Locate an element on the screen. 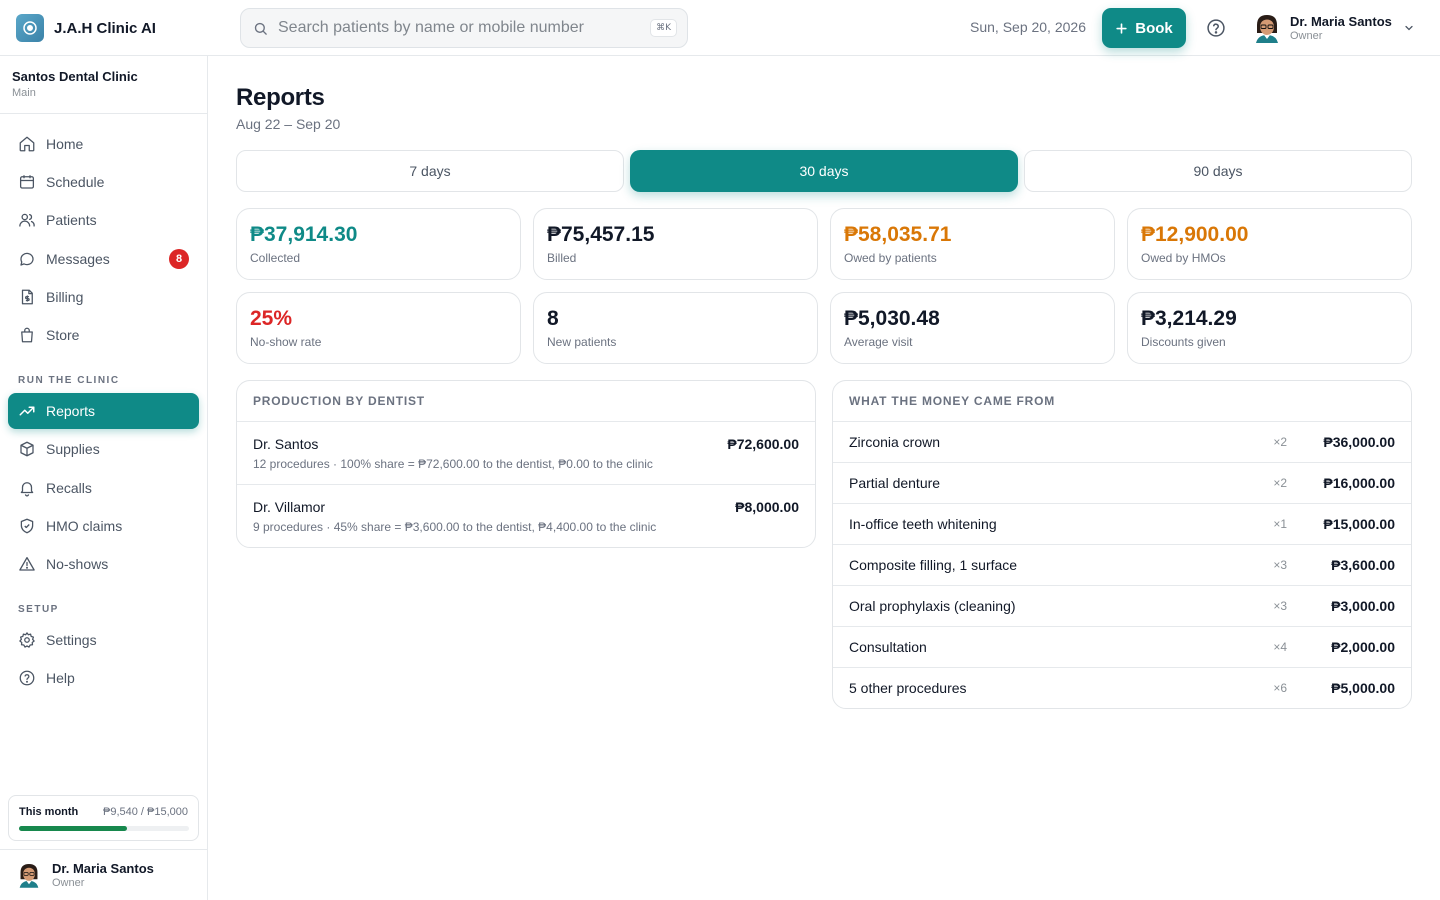 The image size is (1440, 900). procedure-name: 5 other procedures is located at coordinates (908, 688).